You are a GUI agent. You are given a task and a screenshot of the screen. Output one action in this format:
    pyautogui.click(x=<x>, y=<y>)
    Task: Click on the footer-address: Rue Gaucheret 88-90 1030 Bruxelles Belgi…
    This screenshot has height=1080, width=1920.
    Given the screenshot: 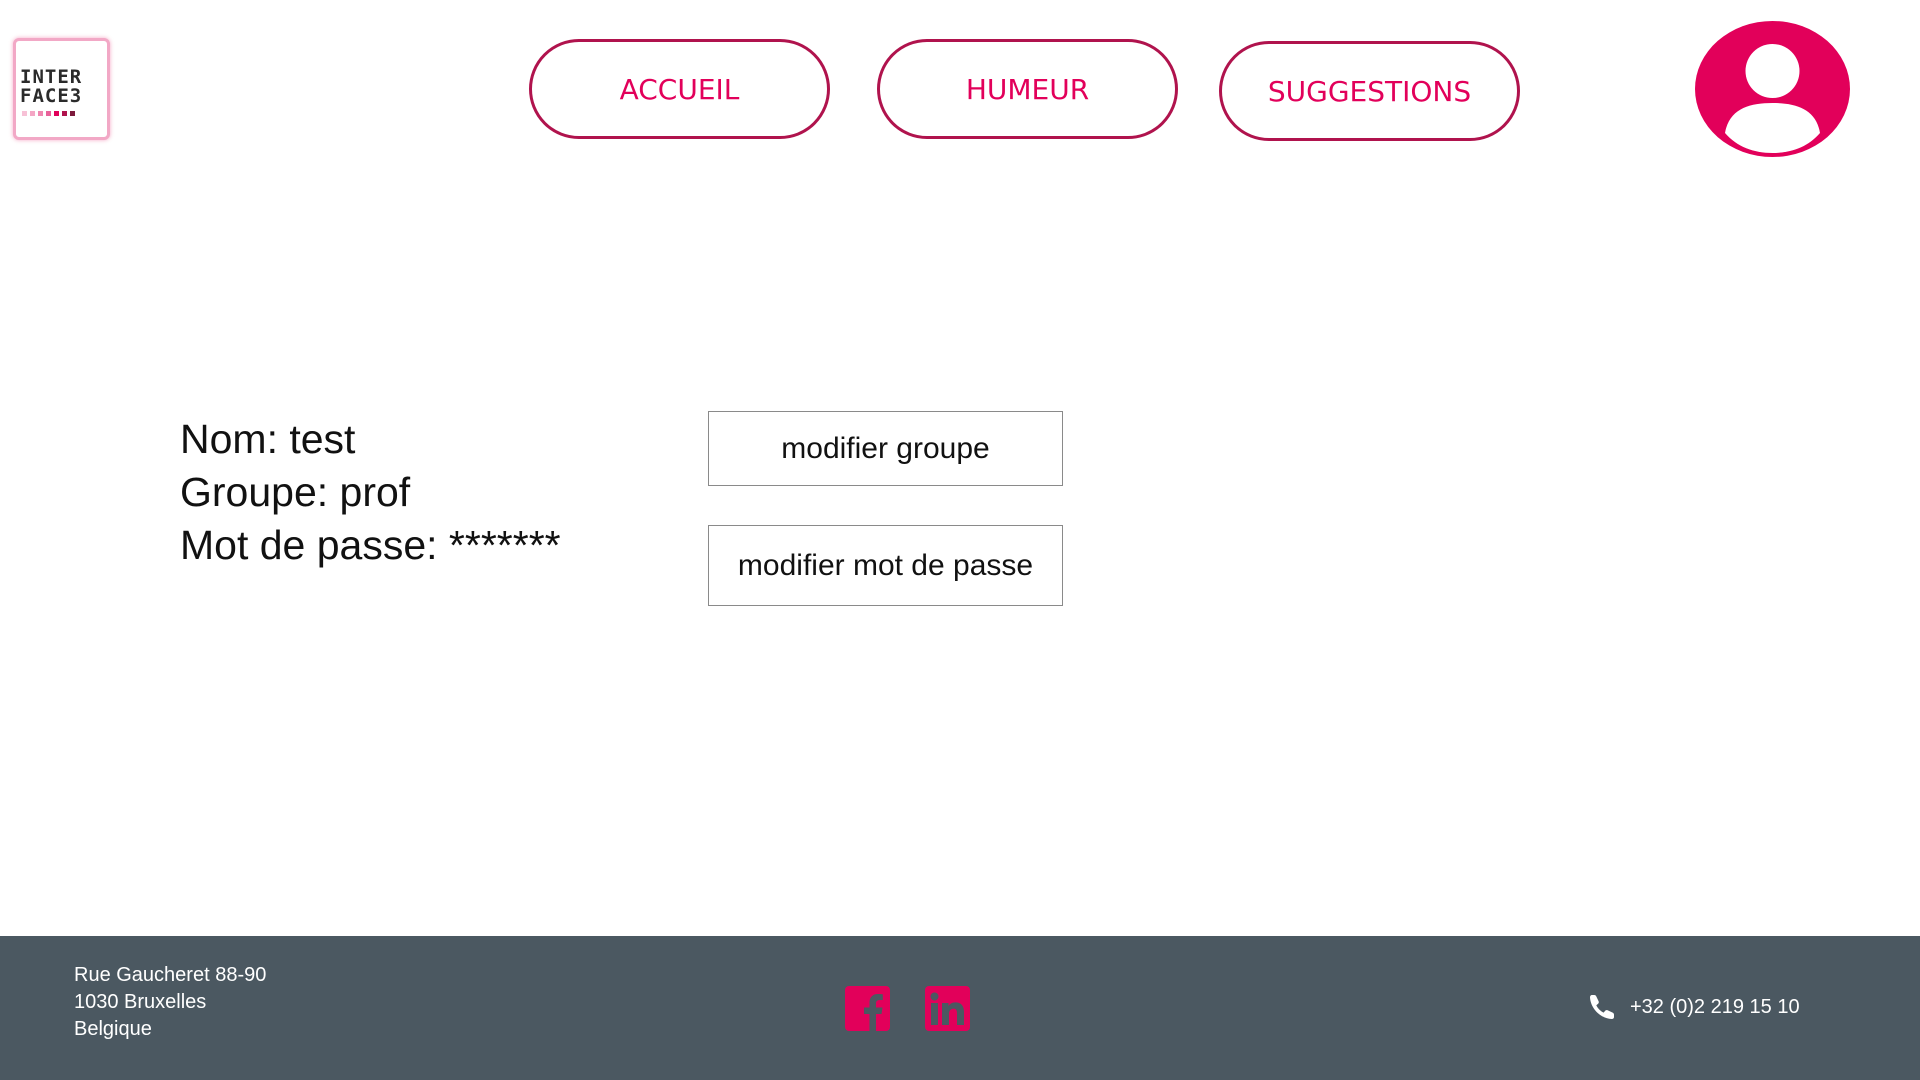 What is the action you would take?
    pyautogui.click(x=170, y=1002)
    